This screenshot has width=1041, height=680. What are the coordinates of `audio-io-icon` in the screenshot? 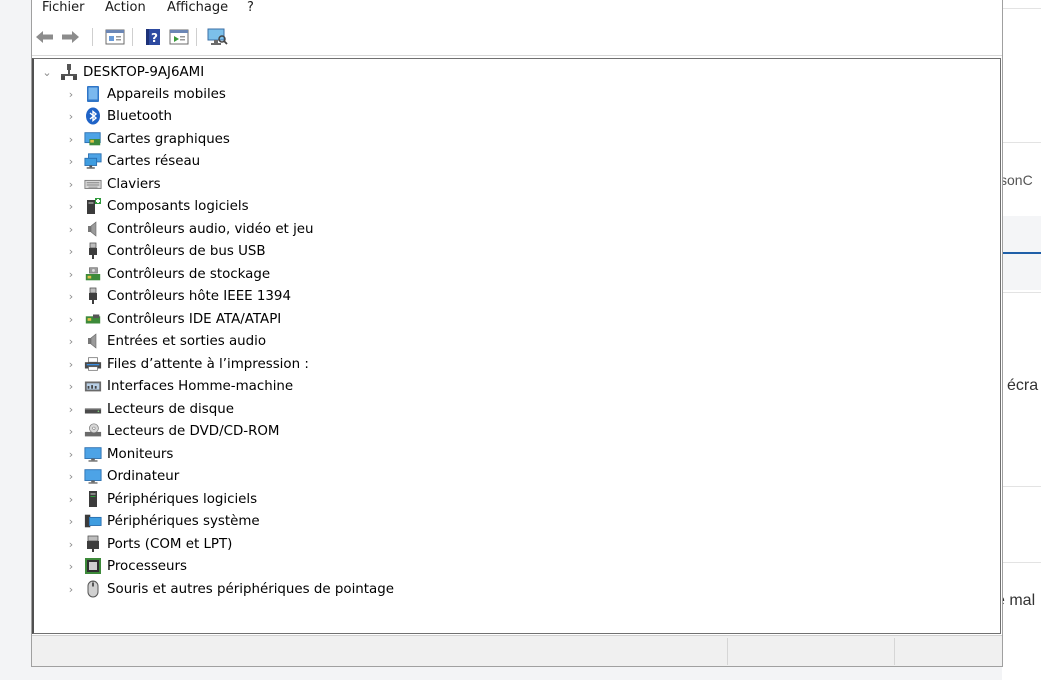 It's located at (93, 341).